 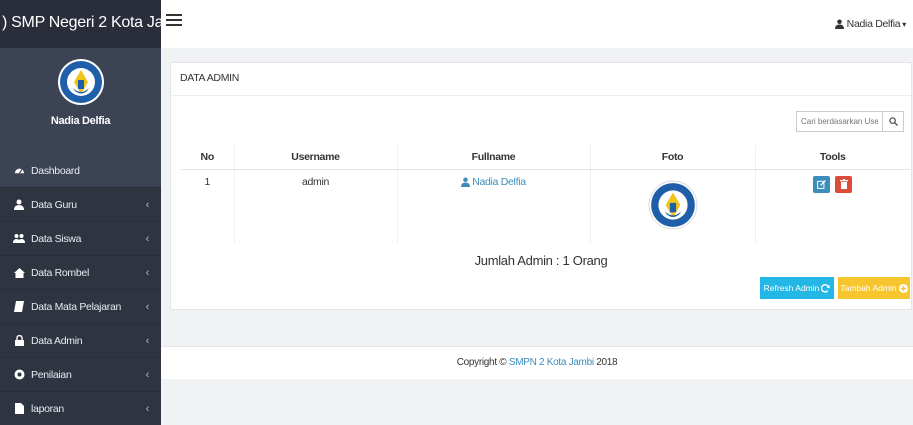 What do you see at coordinates (903, 288) in the screenshot?
I see `plus-circle-icon` at bounding box center [903, 288].